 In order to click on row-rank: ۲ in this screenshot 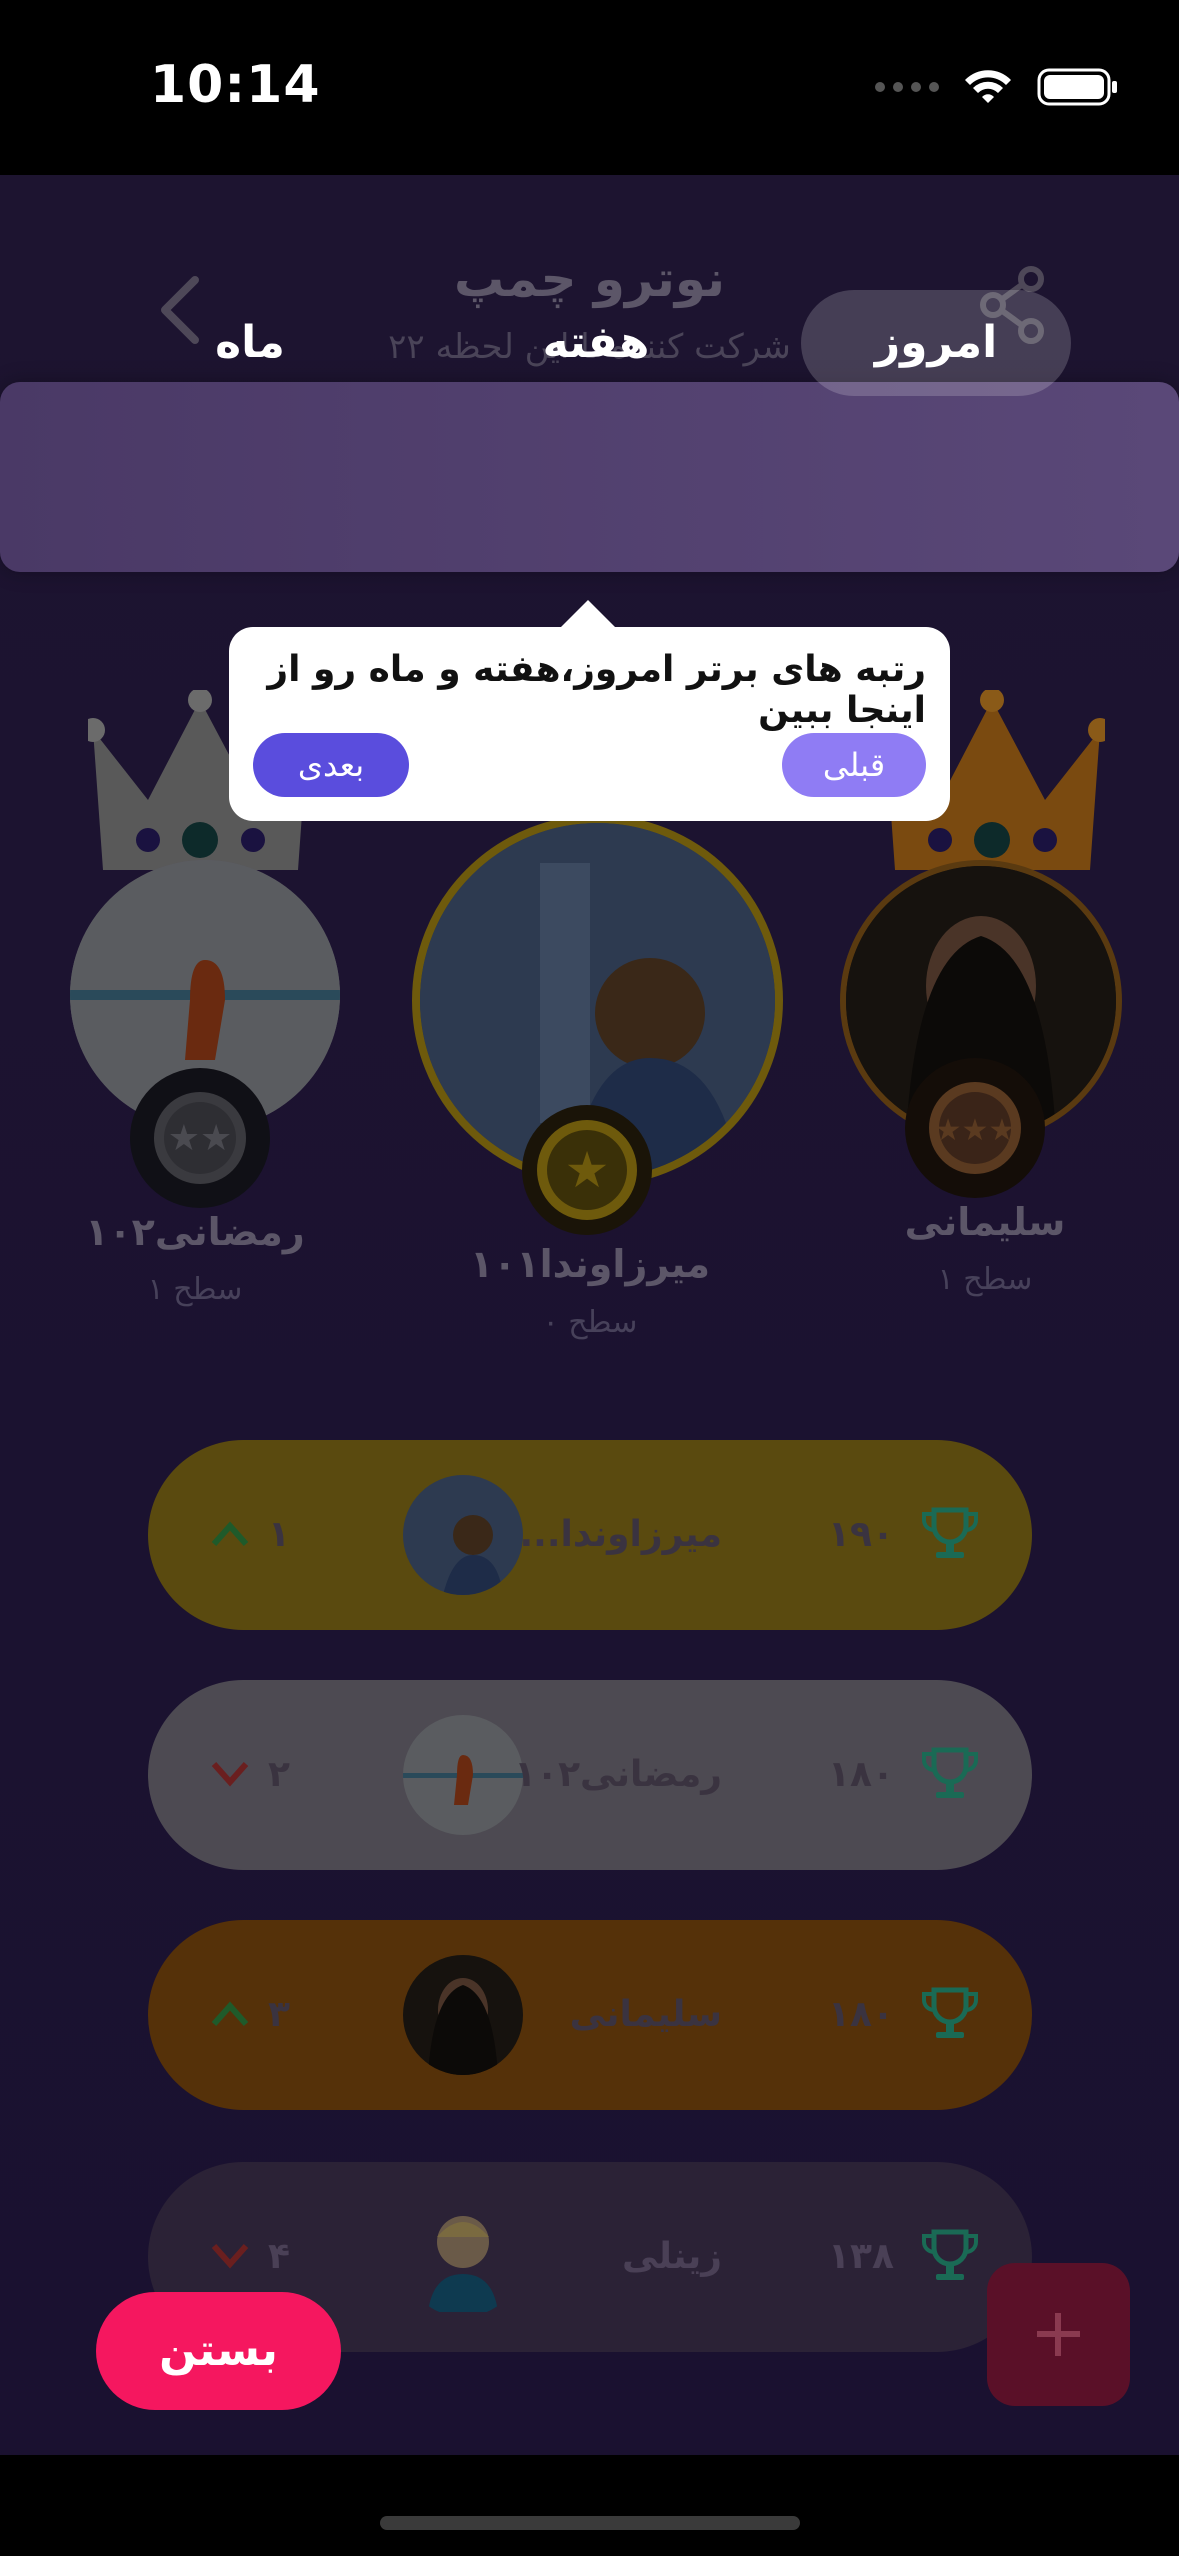, I will do `click(279, 1774)`.